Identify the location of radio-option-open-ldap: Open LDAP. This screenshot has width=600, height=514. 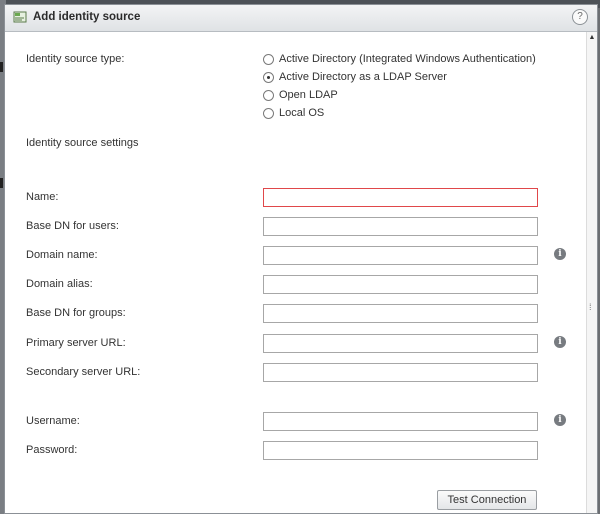
(300, 95).